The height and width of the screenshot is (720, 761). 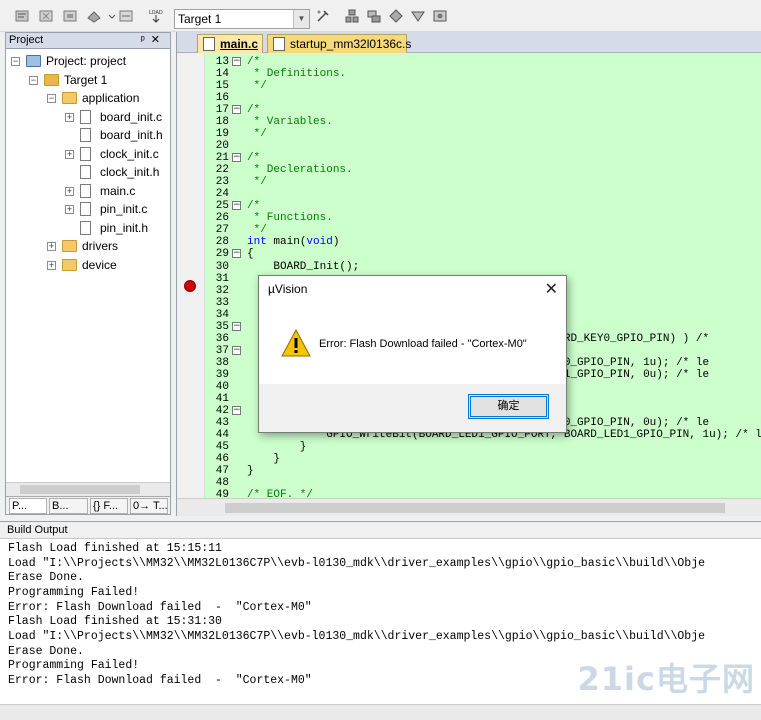 What do you see at coordinates (88, 191) in the screenshot?
I see `tree-item-file: + main.c` at bounding box center [88, 191].